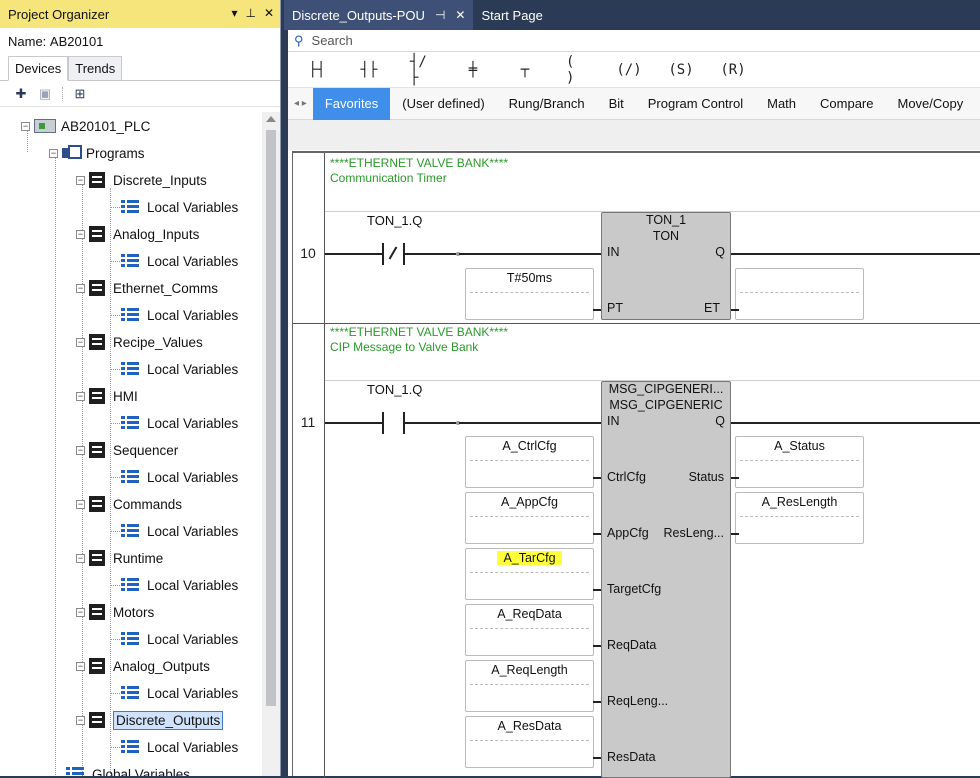 This screenshot has width=980, height=778. What do you see at coordinates (597, 702) in the screenshot?
I see `pin-stub` at bounding box center [597, 702].